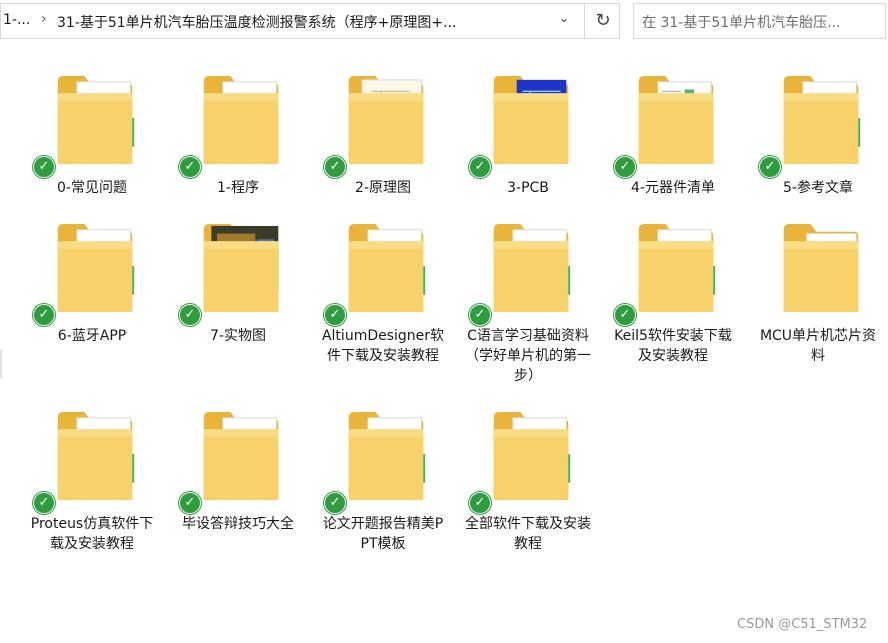 This screenshot has height=643, width=888. Describe the element at coordinates (821, 268) in the screenshot. I see `folder-docs-icon` at that location.